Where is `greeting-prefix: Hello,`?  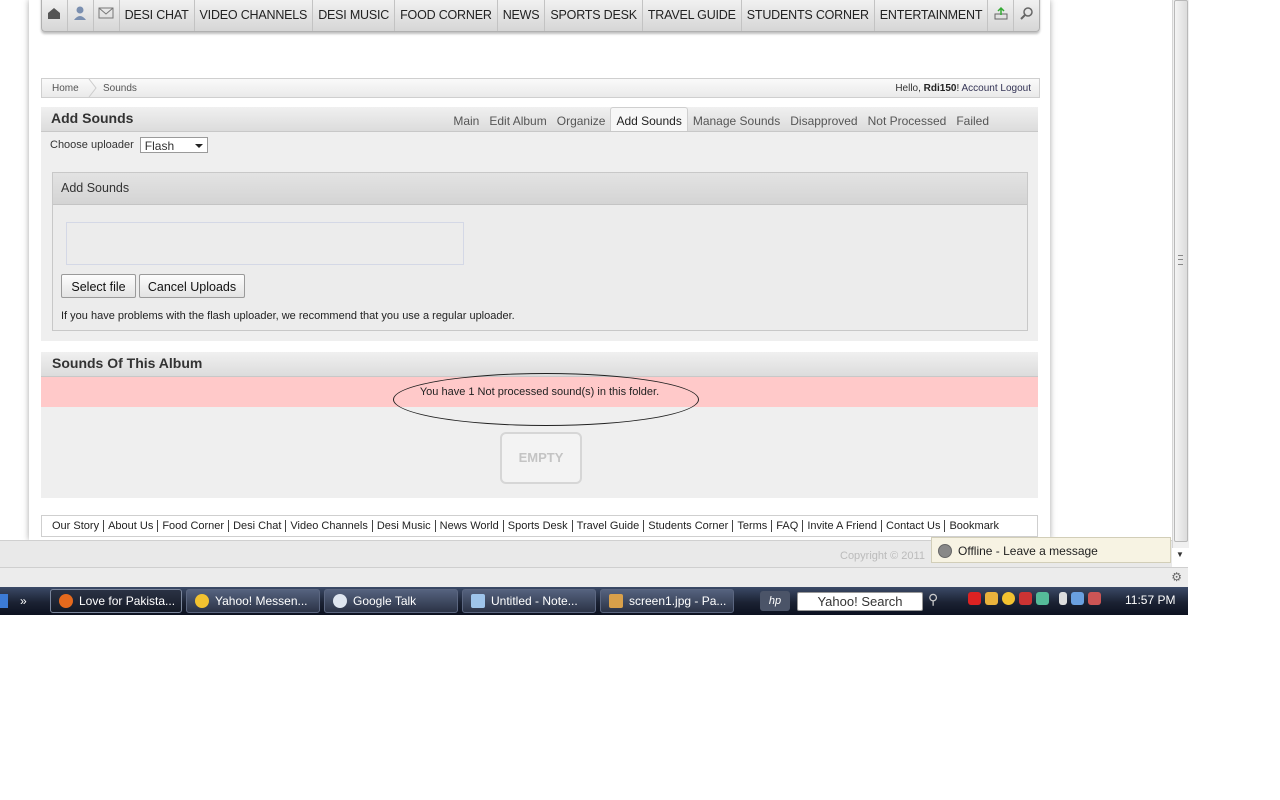
greeting-prefix: Hello, is located at coordinates (909, 88).